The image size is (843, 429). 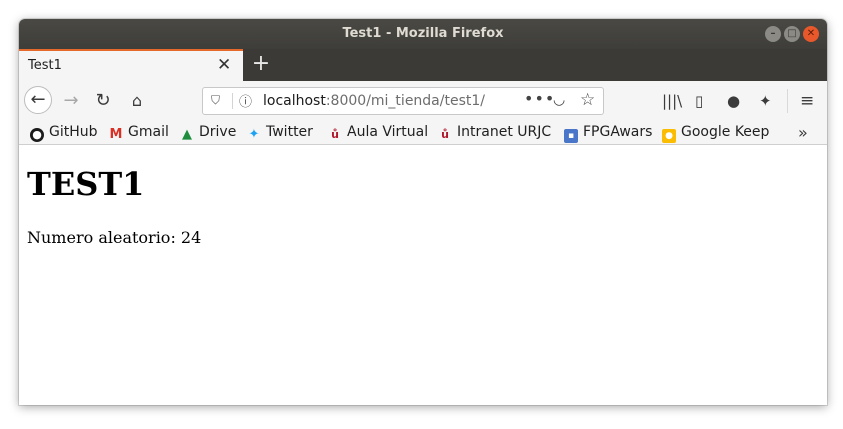 I want to click on bookmark-github: ● GitHub, so click(x=64, y=133).